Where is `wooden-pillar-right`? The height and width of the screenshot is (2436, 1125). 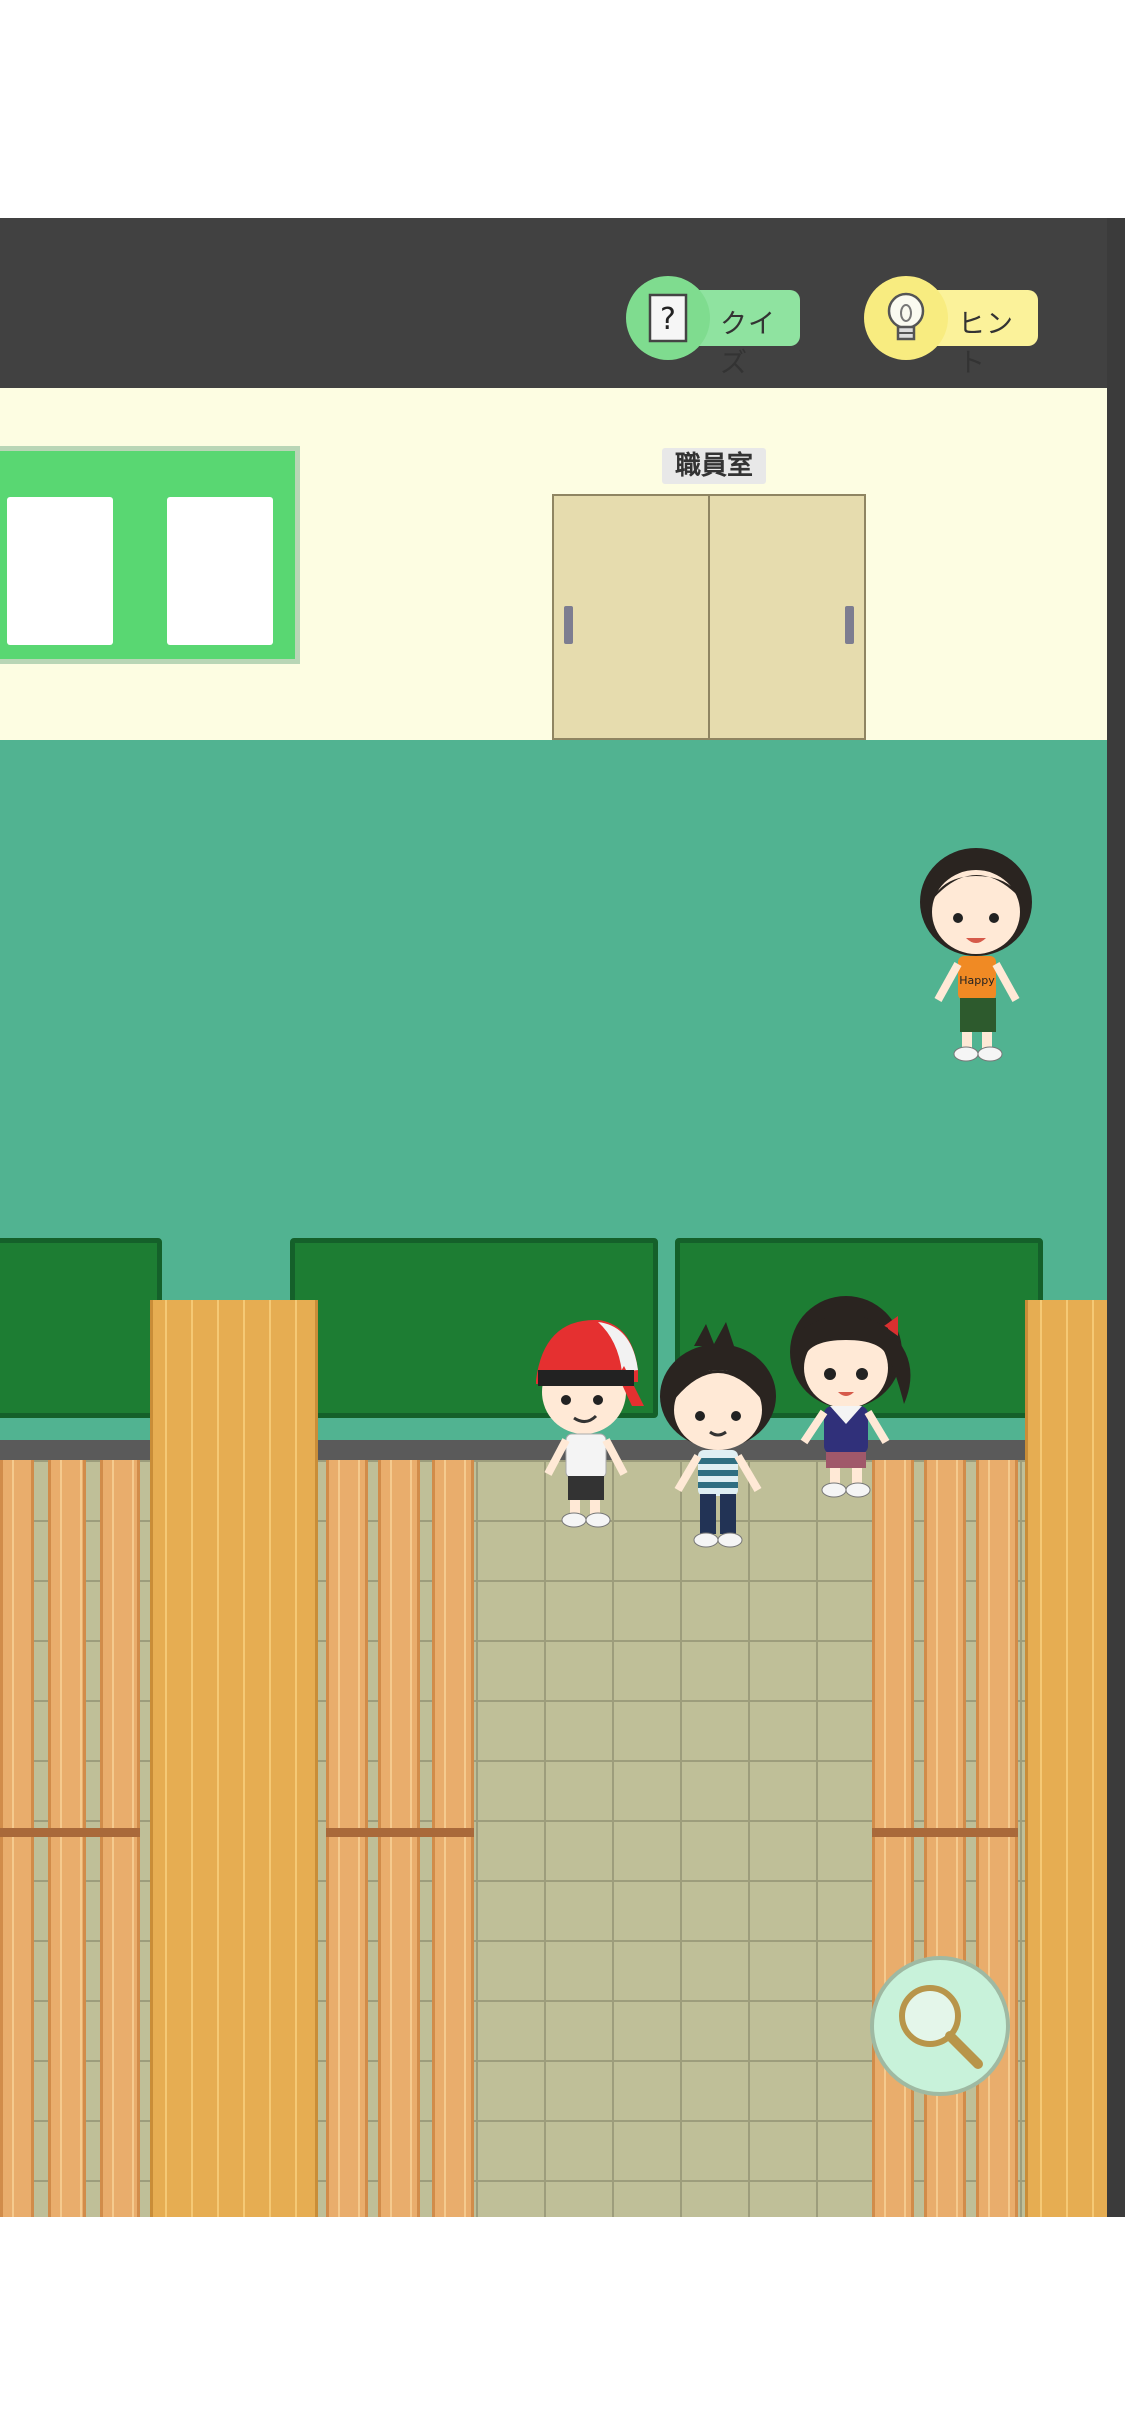
wooden-pillar-right is located at coordinates (1067, 1758).